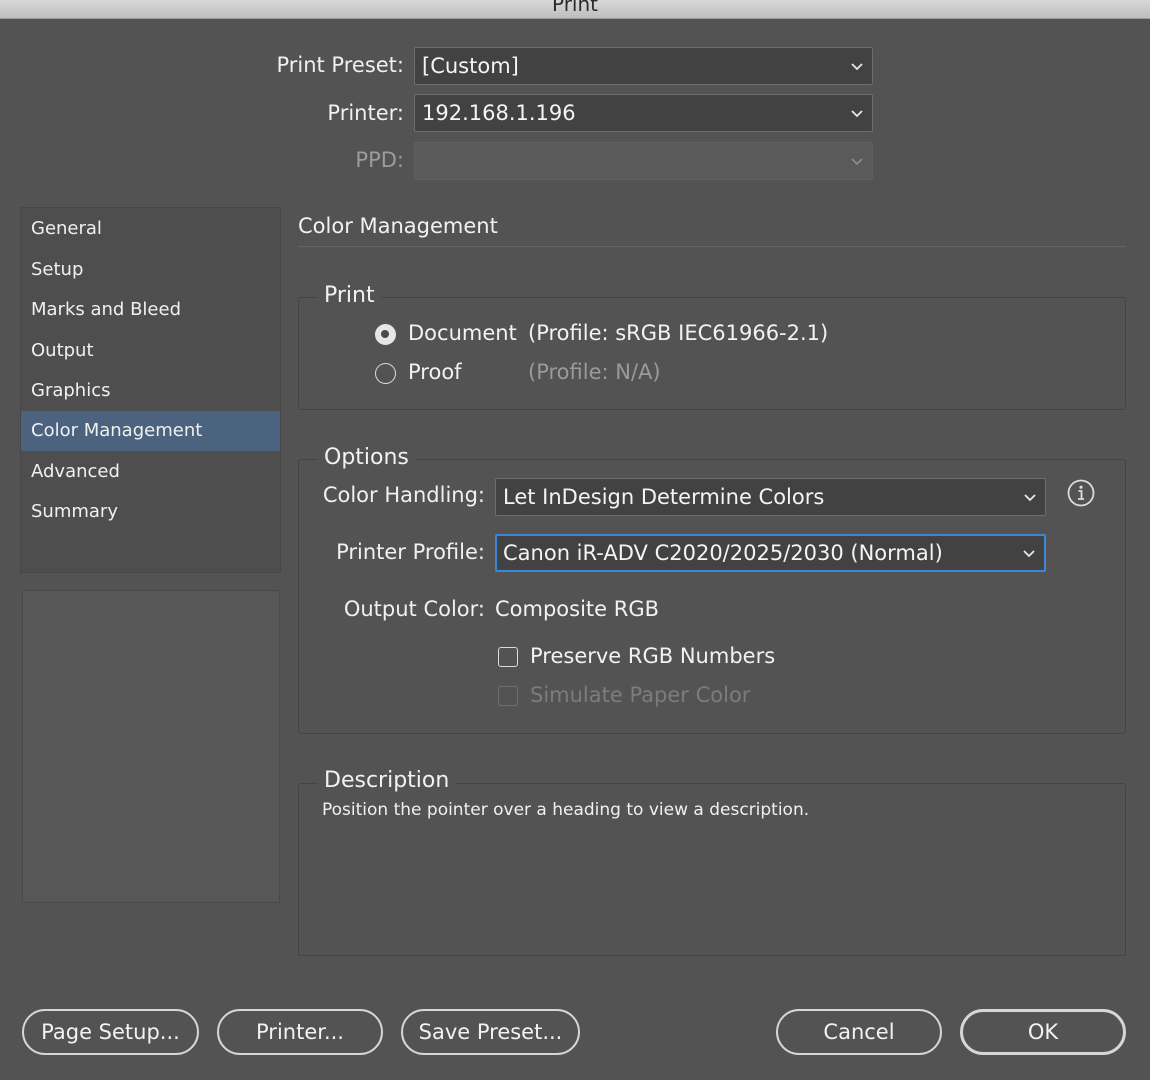 The image size is (1150, 1080). What do you see at coordinates (859, 1032) in the screenshot?
I see `cancel-button: Cancel` at bounding box center [859, 1032].